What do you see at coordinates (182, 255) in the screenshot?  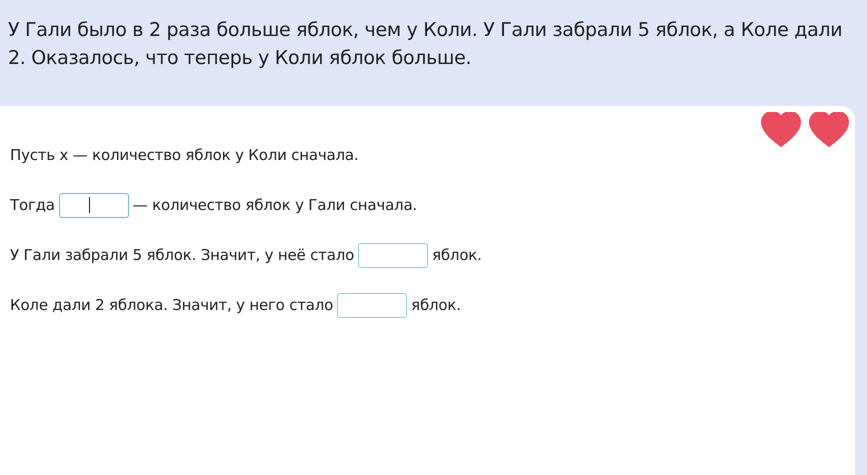 I see `sentence-text: У Гали забрали 5 яблок. Значит, у неё стало` at bounding box center [182, 255].